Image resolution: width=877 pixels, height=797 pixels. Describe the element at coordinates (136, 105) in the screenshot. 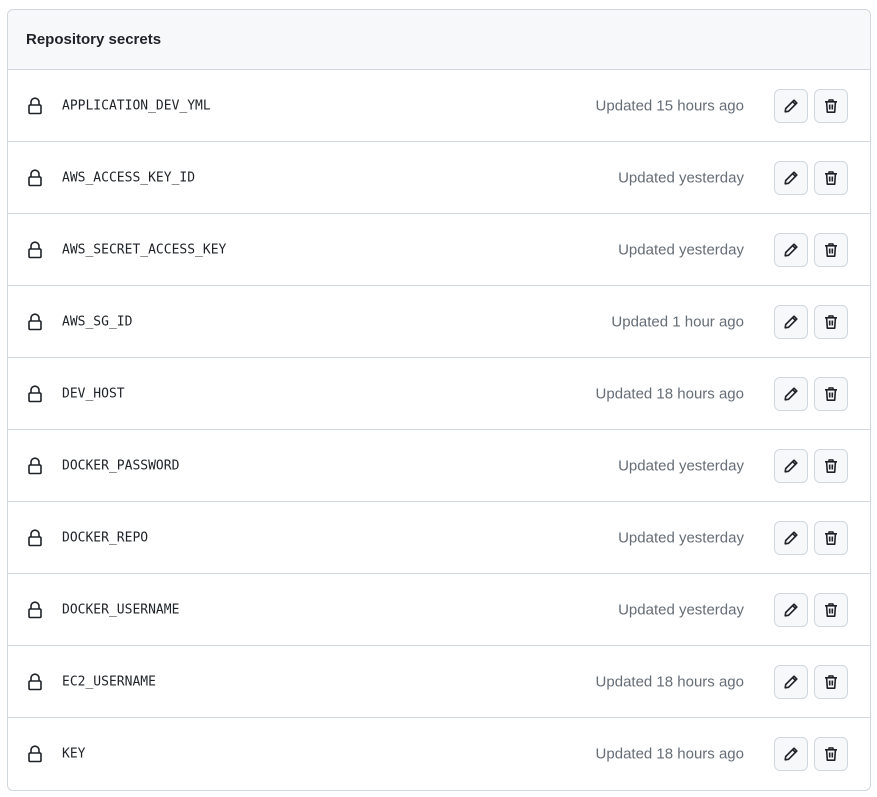

I see `secret-name: APPLICATION_DEV_YML` at that location.